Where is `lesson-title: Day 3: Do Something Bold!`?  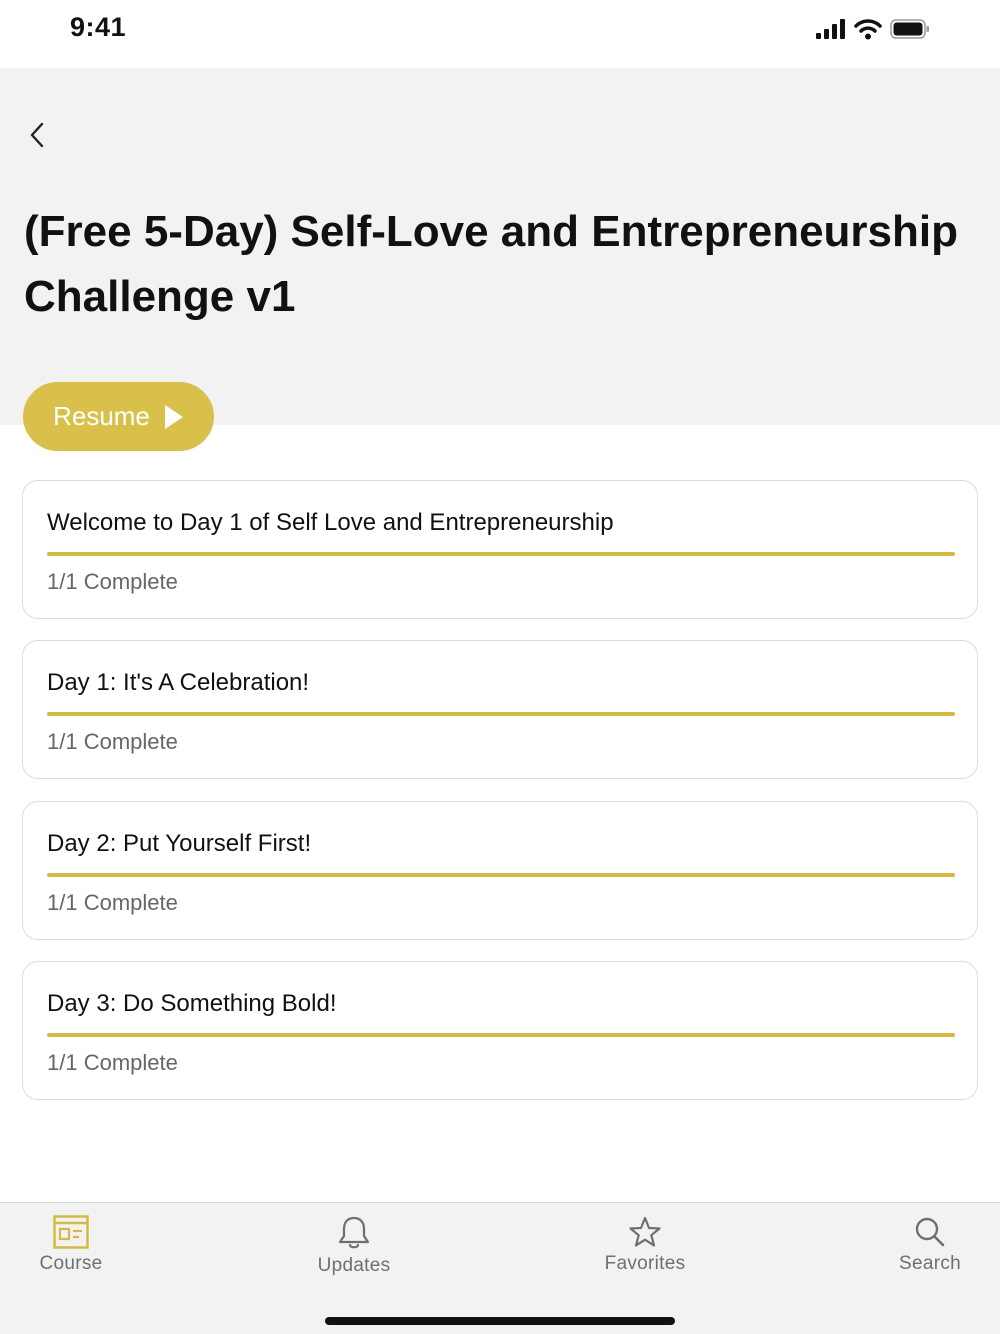 lesson-title: Day 3: Do Something Bold! is located at coordinates (192, 1003).